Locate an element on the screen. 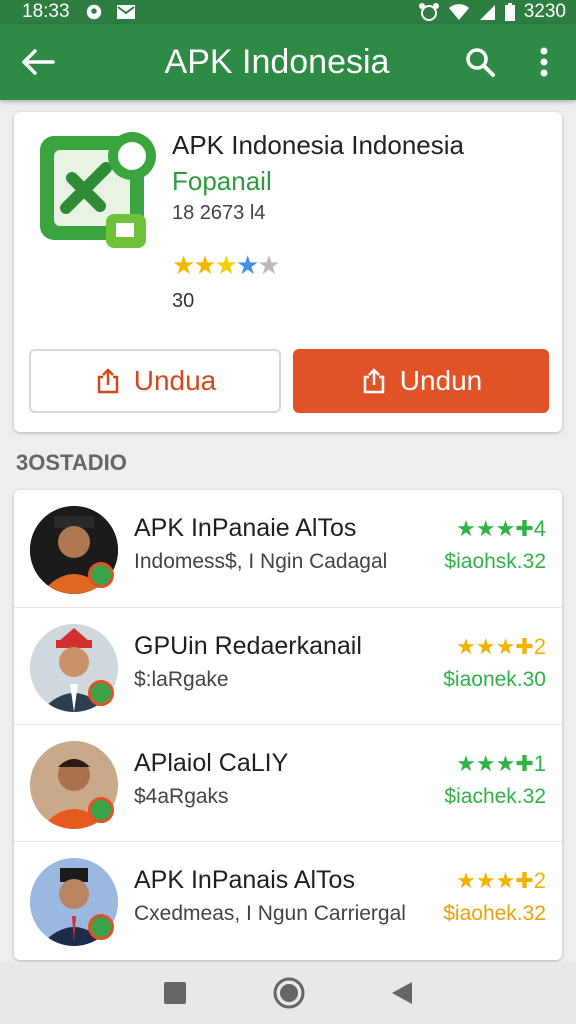  status-bar: 18:33 3230 is located at coordinates (288, 12).